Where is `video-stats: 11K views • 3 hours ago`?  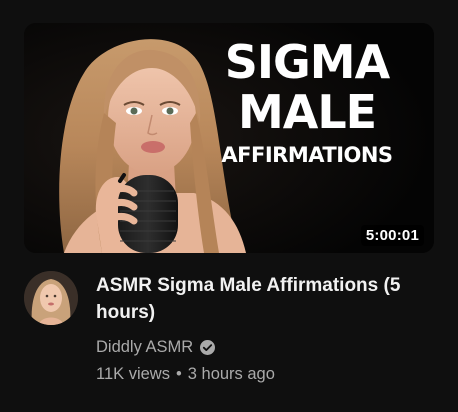 video-stats: 11K views • 3 hours ago is located at coordinates (266, 374).